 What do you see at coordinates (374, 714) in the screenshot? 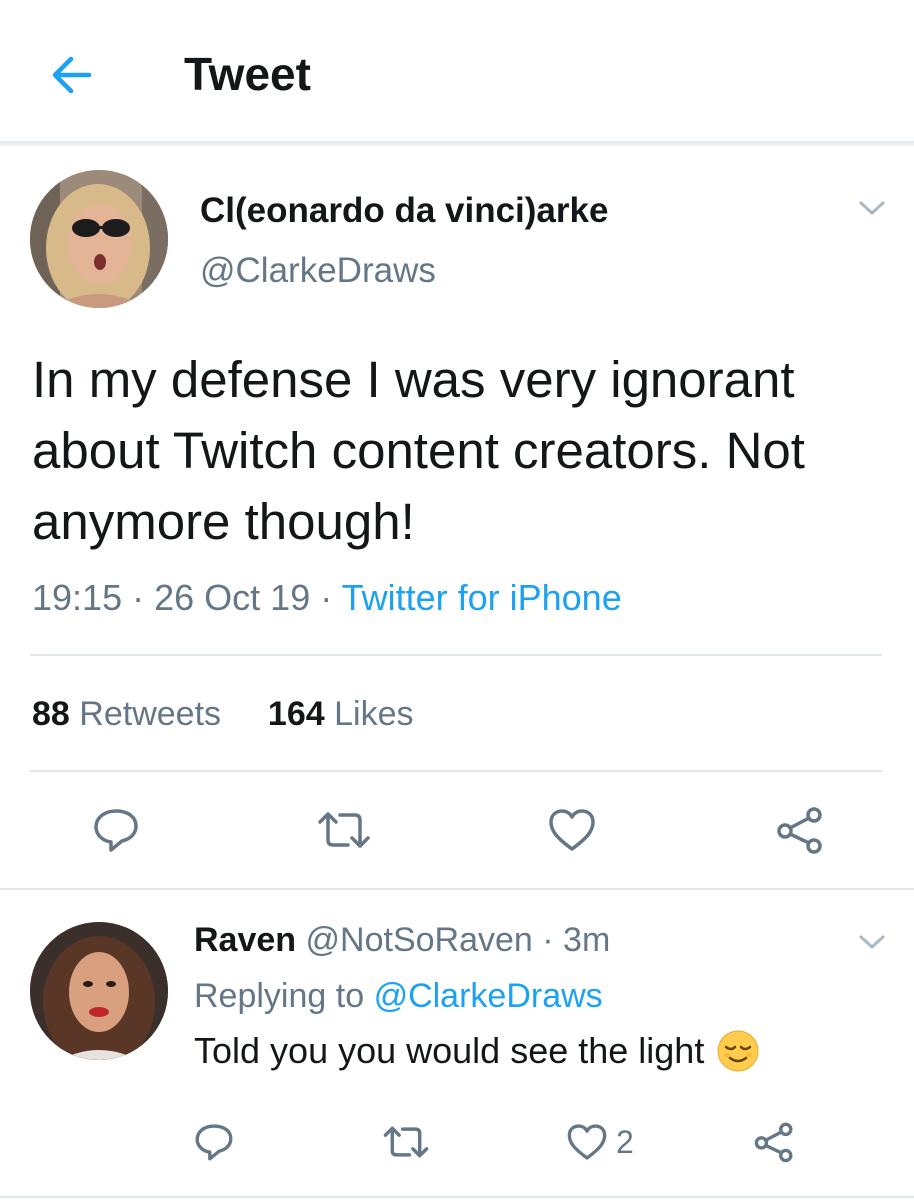
I see `likes-label: Likes` at bounding box center [374, 714].